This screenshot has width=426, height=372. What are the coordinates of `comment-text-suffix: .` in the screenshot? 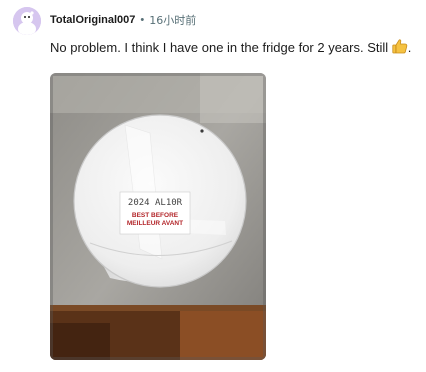 It's located at (409, 47).